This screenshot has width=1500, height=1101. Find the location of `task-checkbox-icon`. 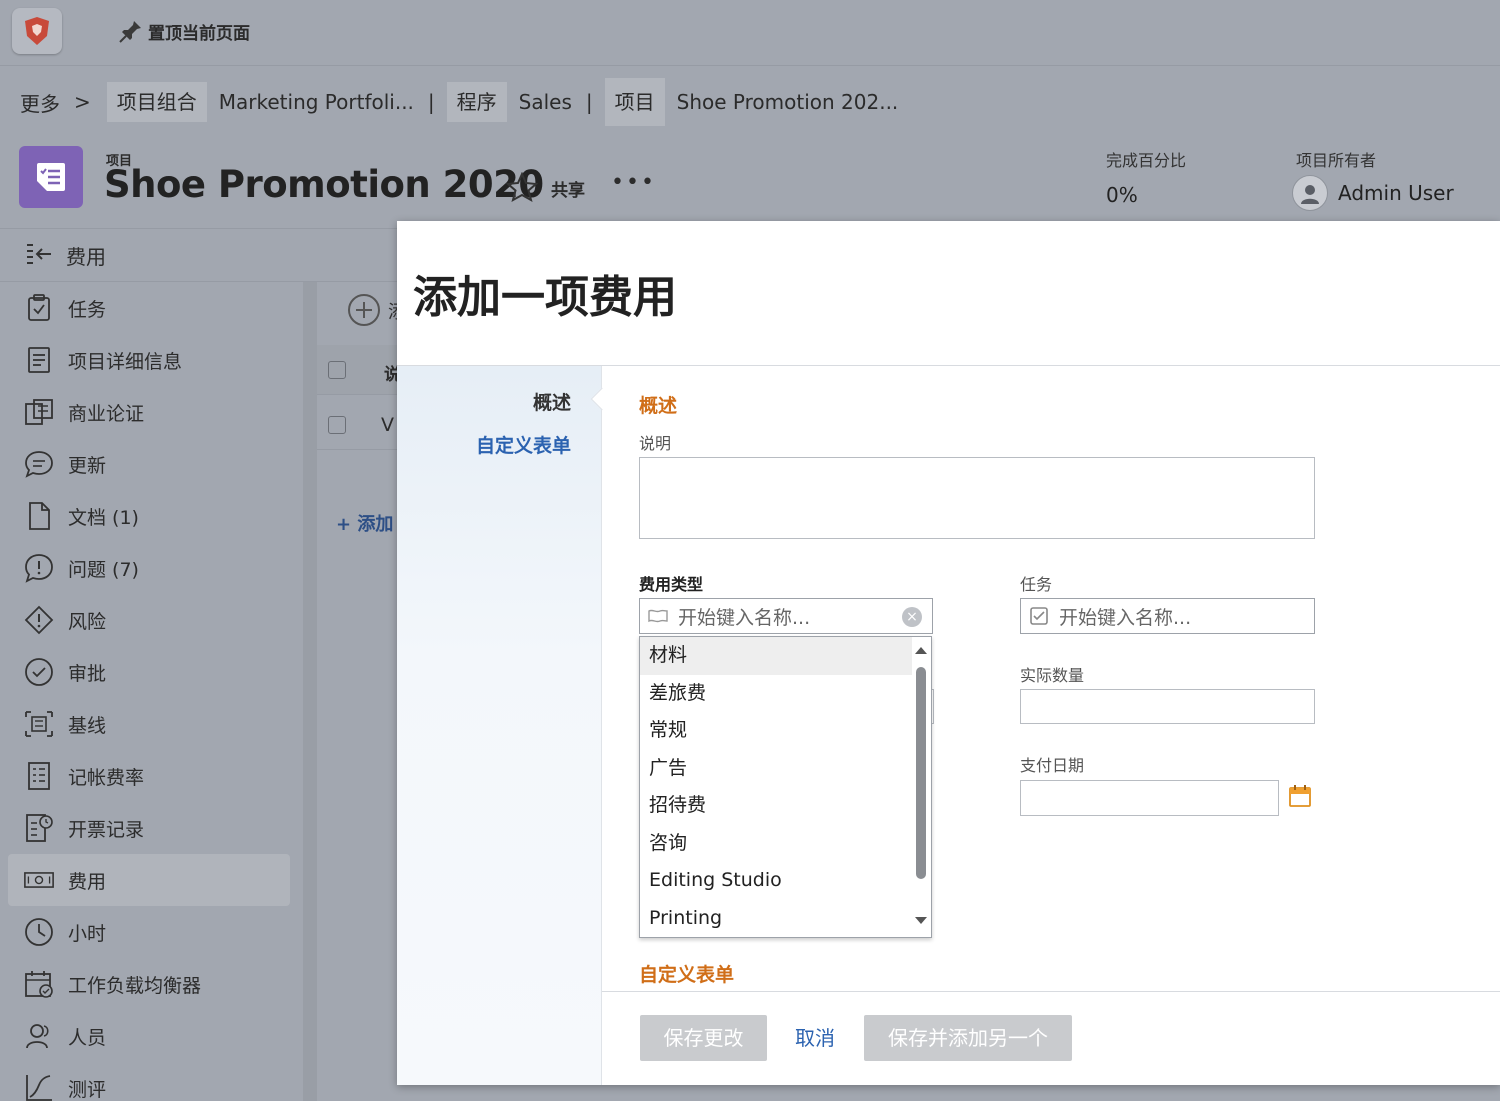

task-checkbox-icon is located at coordinates (1039, 616).